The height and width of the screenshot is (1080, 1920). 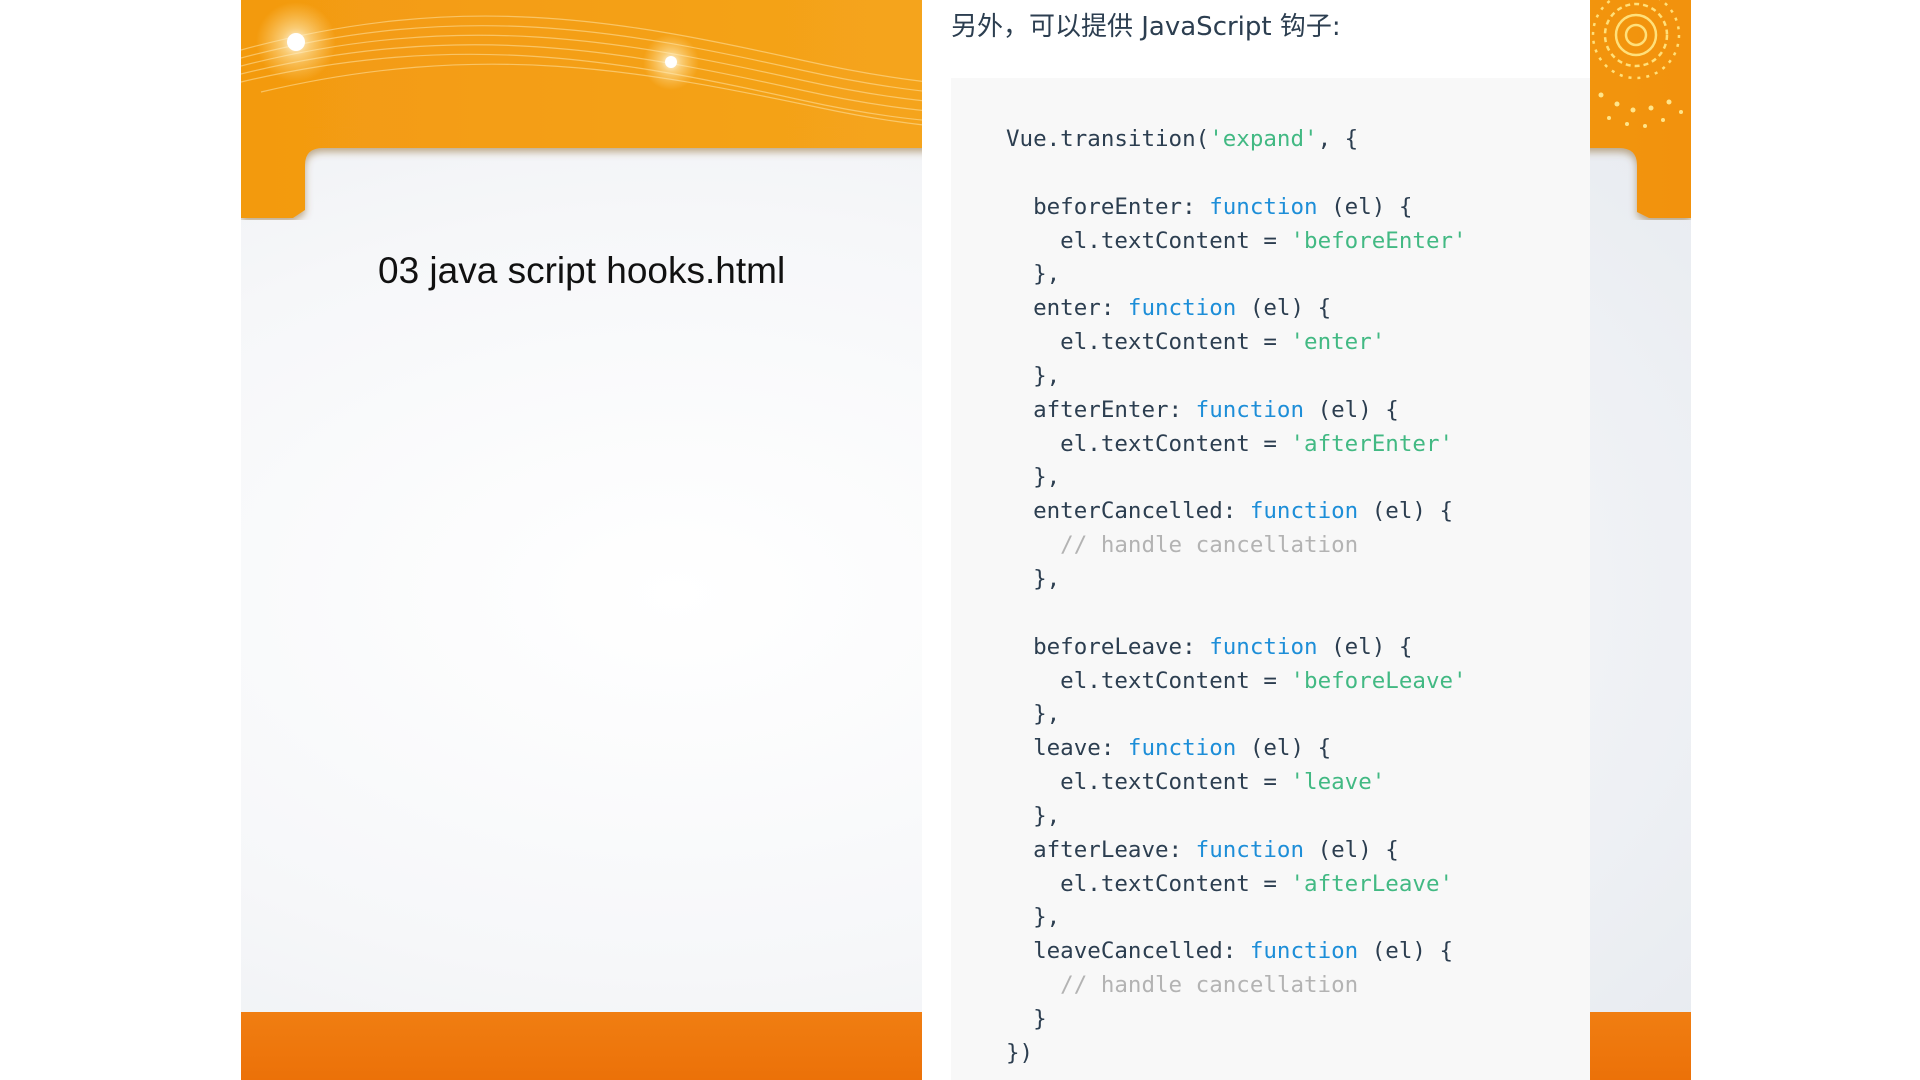 I want to click on code-line: enterCancelled: function (el) {, so click(x=1236, y=512).